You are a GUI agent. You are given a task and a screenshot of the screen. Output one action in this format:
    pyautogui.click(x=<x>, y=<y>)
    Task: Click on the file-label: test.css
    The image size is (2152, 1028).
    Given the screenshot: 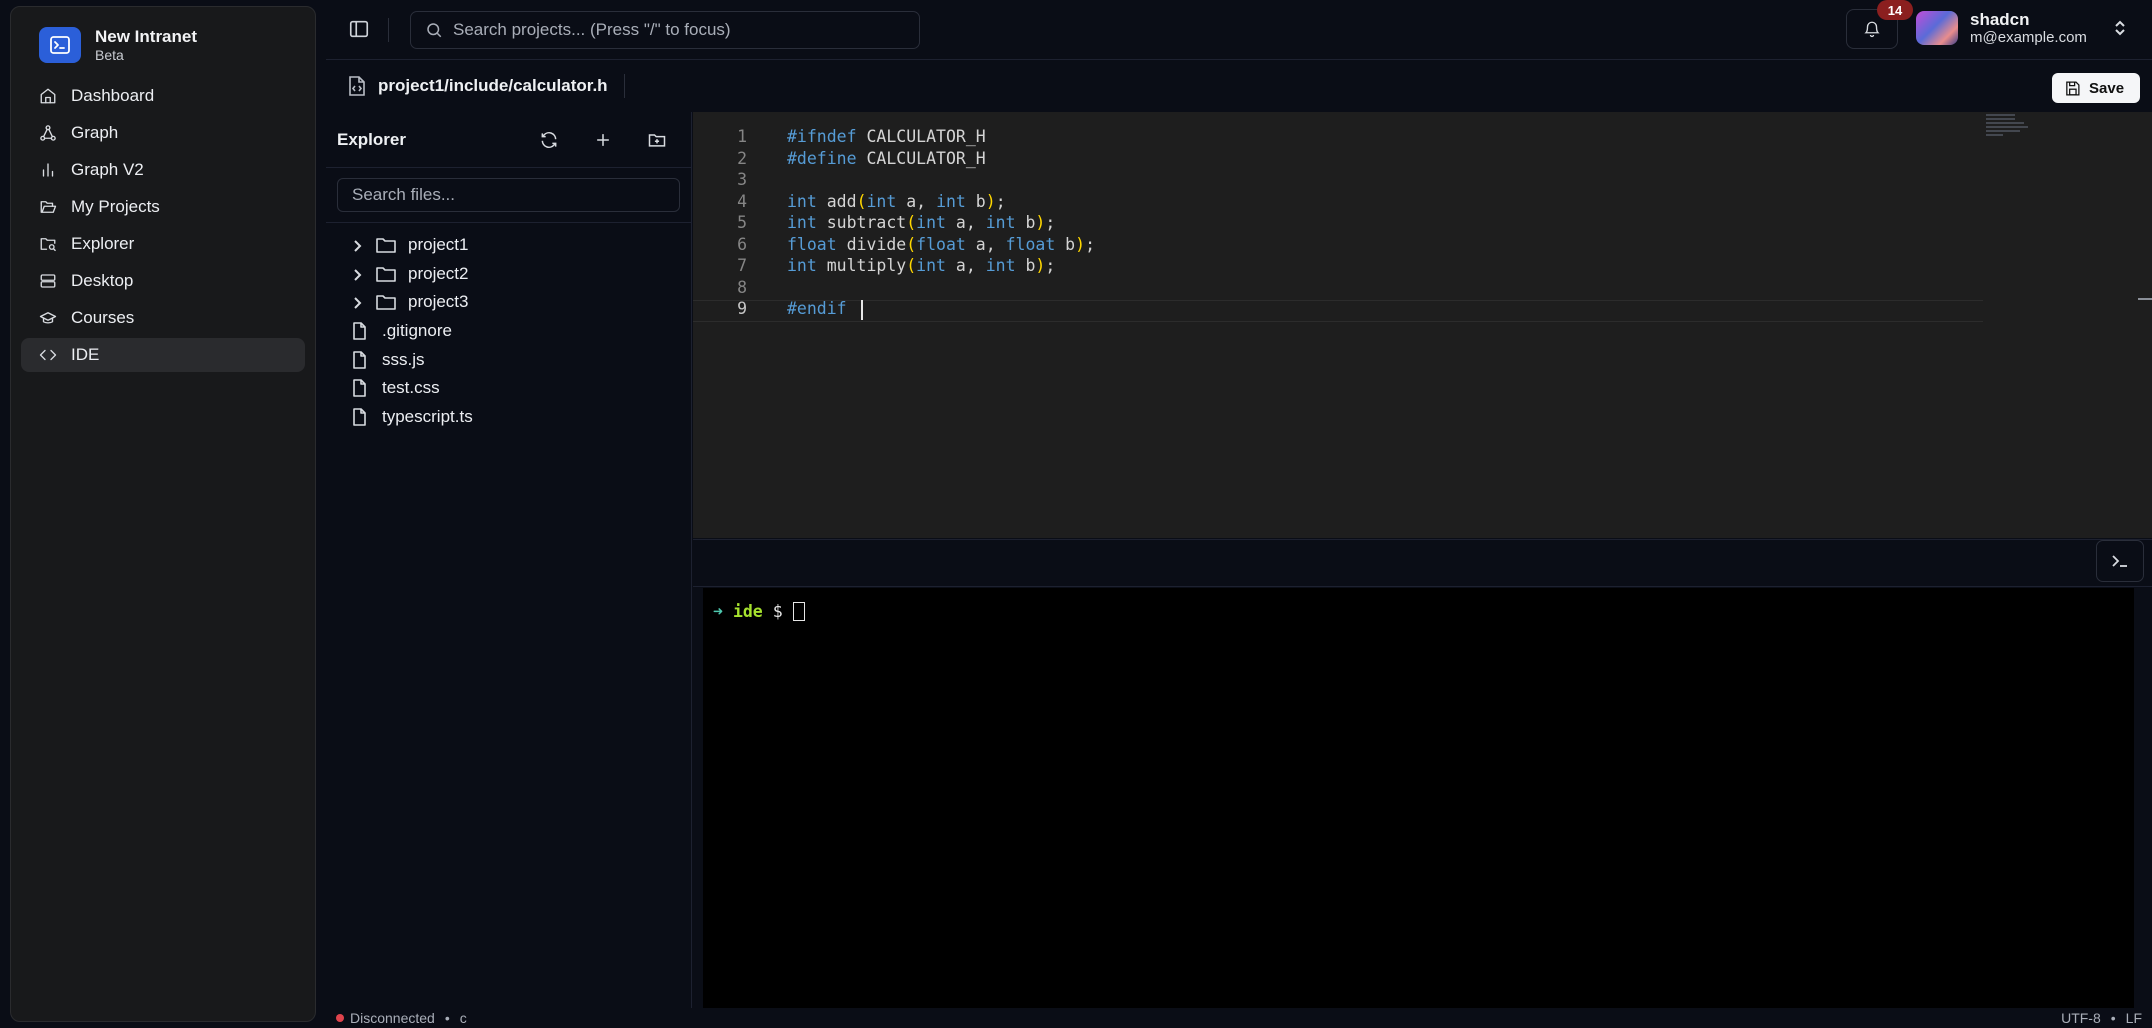 What is the action you would take?
    pyautogui.click(x=411, y=388)
    